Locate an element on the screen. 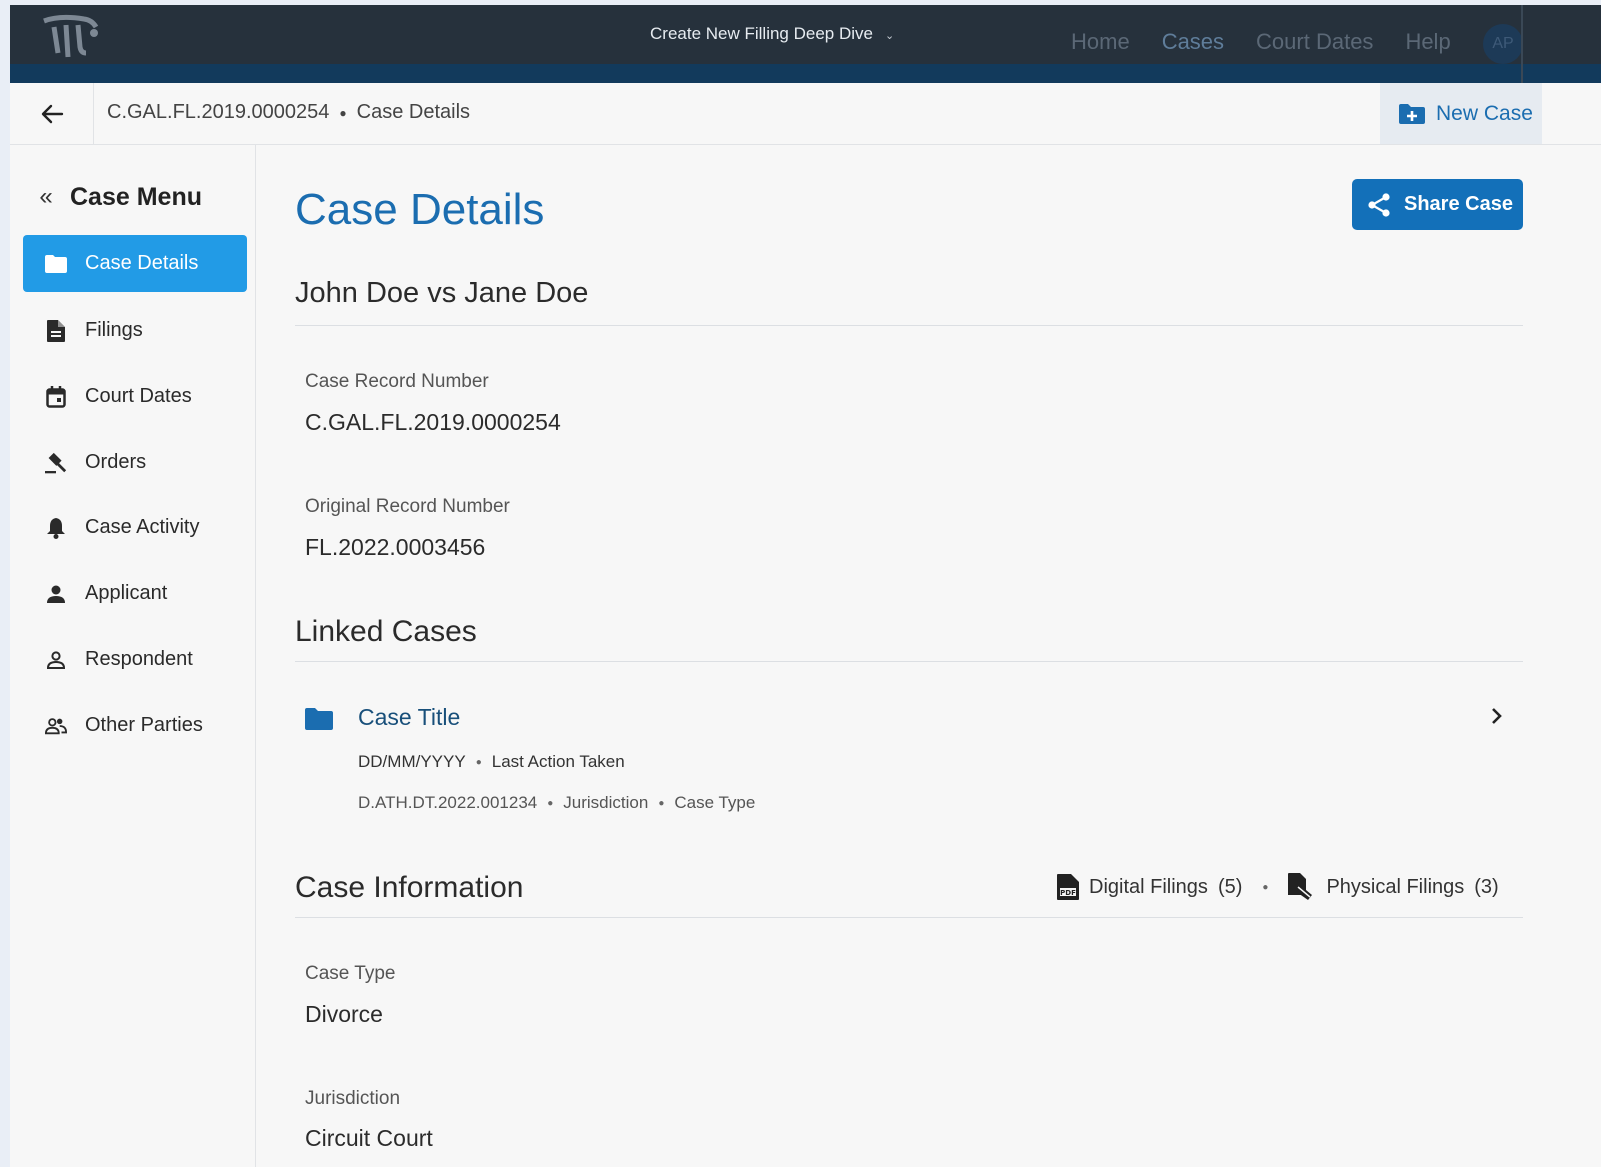  sidebar-item-filings: Filings is located at coordinates (135, 330).